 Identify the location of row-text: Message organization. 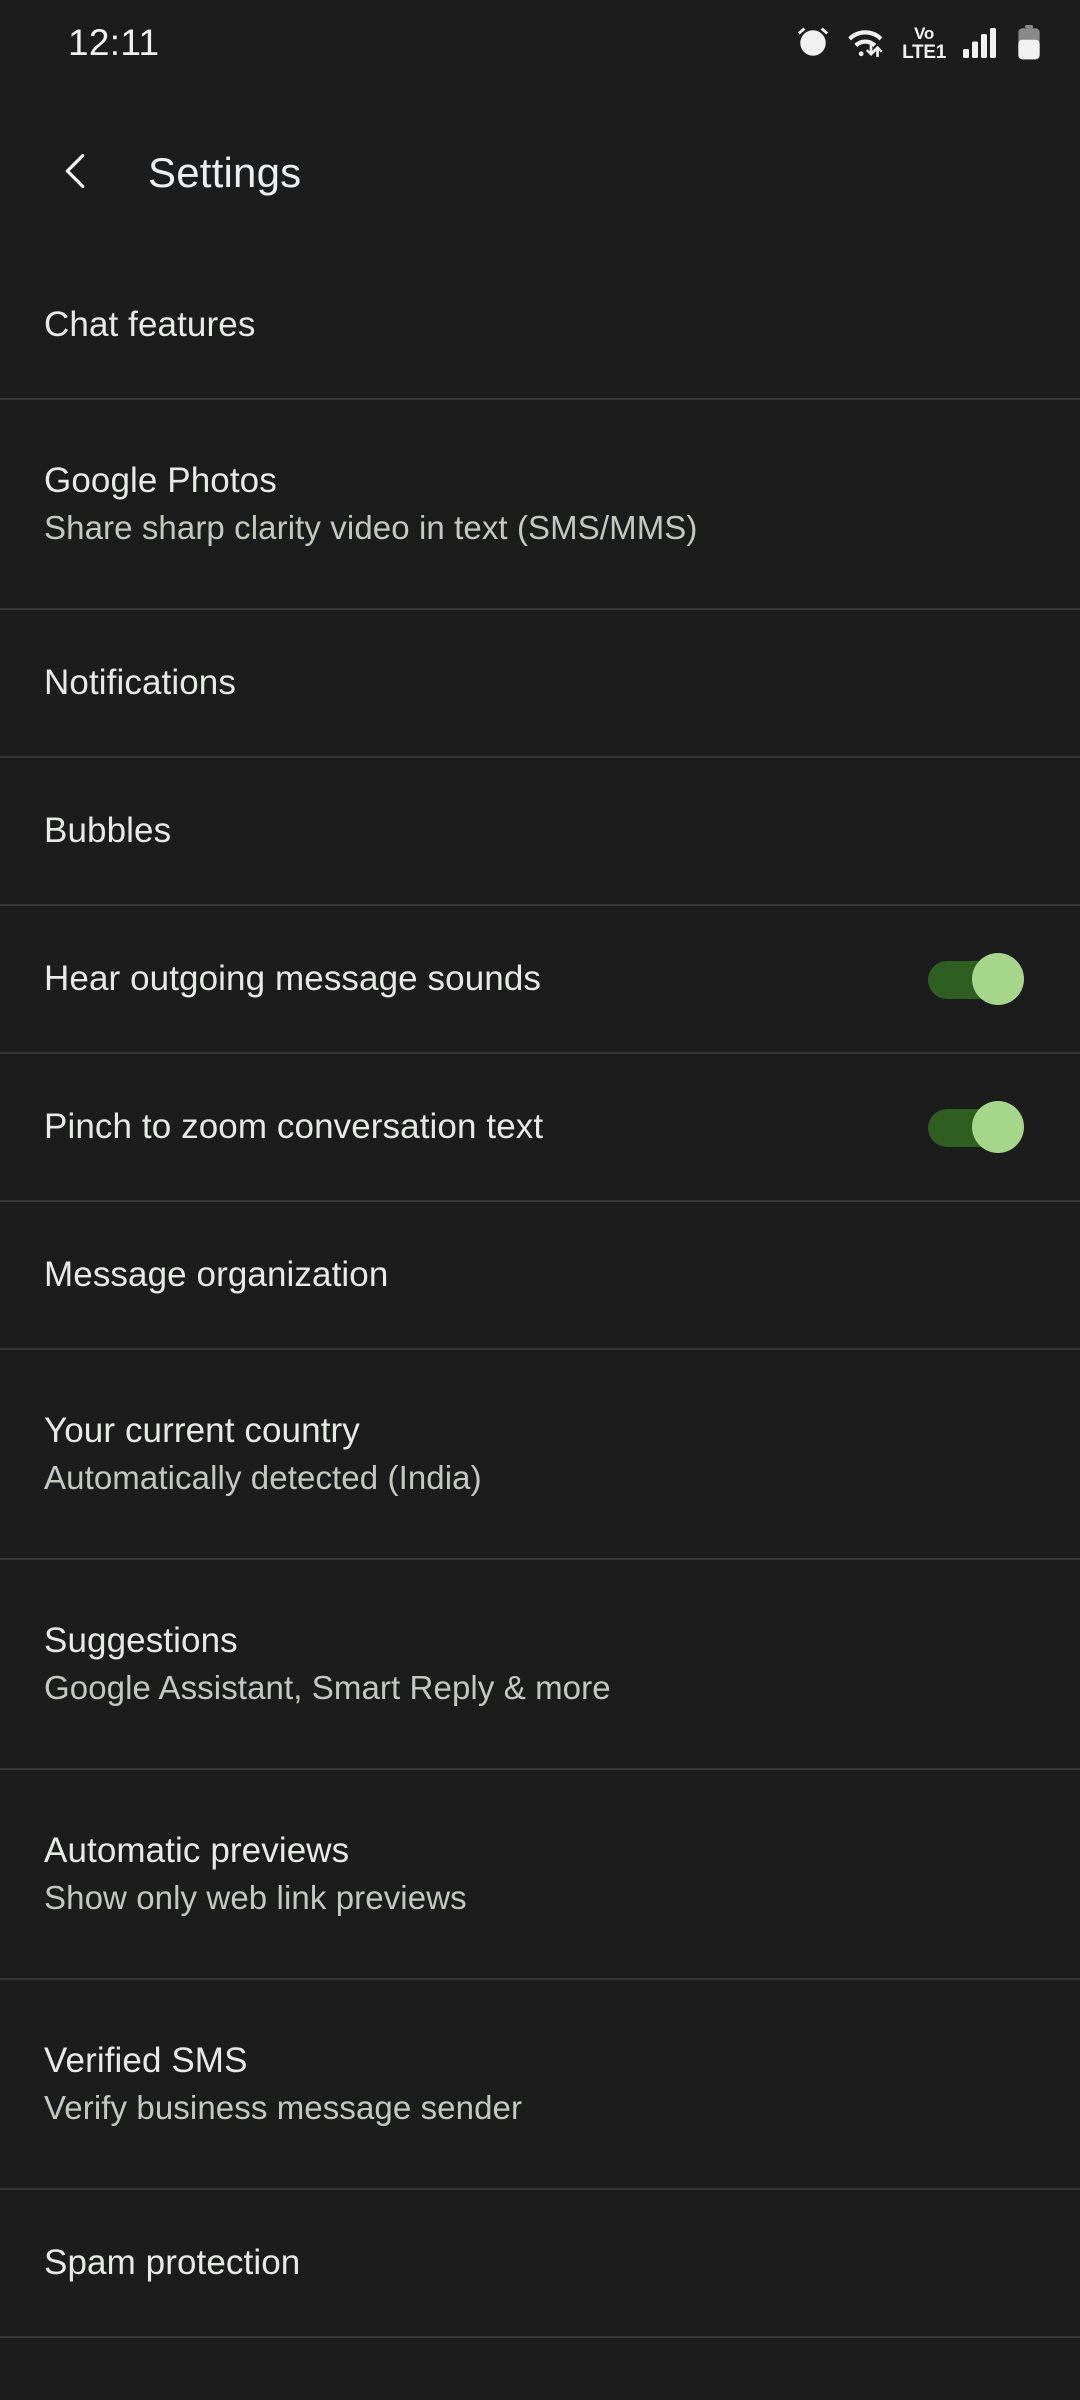
(216, 1274).